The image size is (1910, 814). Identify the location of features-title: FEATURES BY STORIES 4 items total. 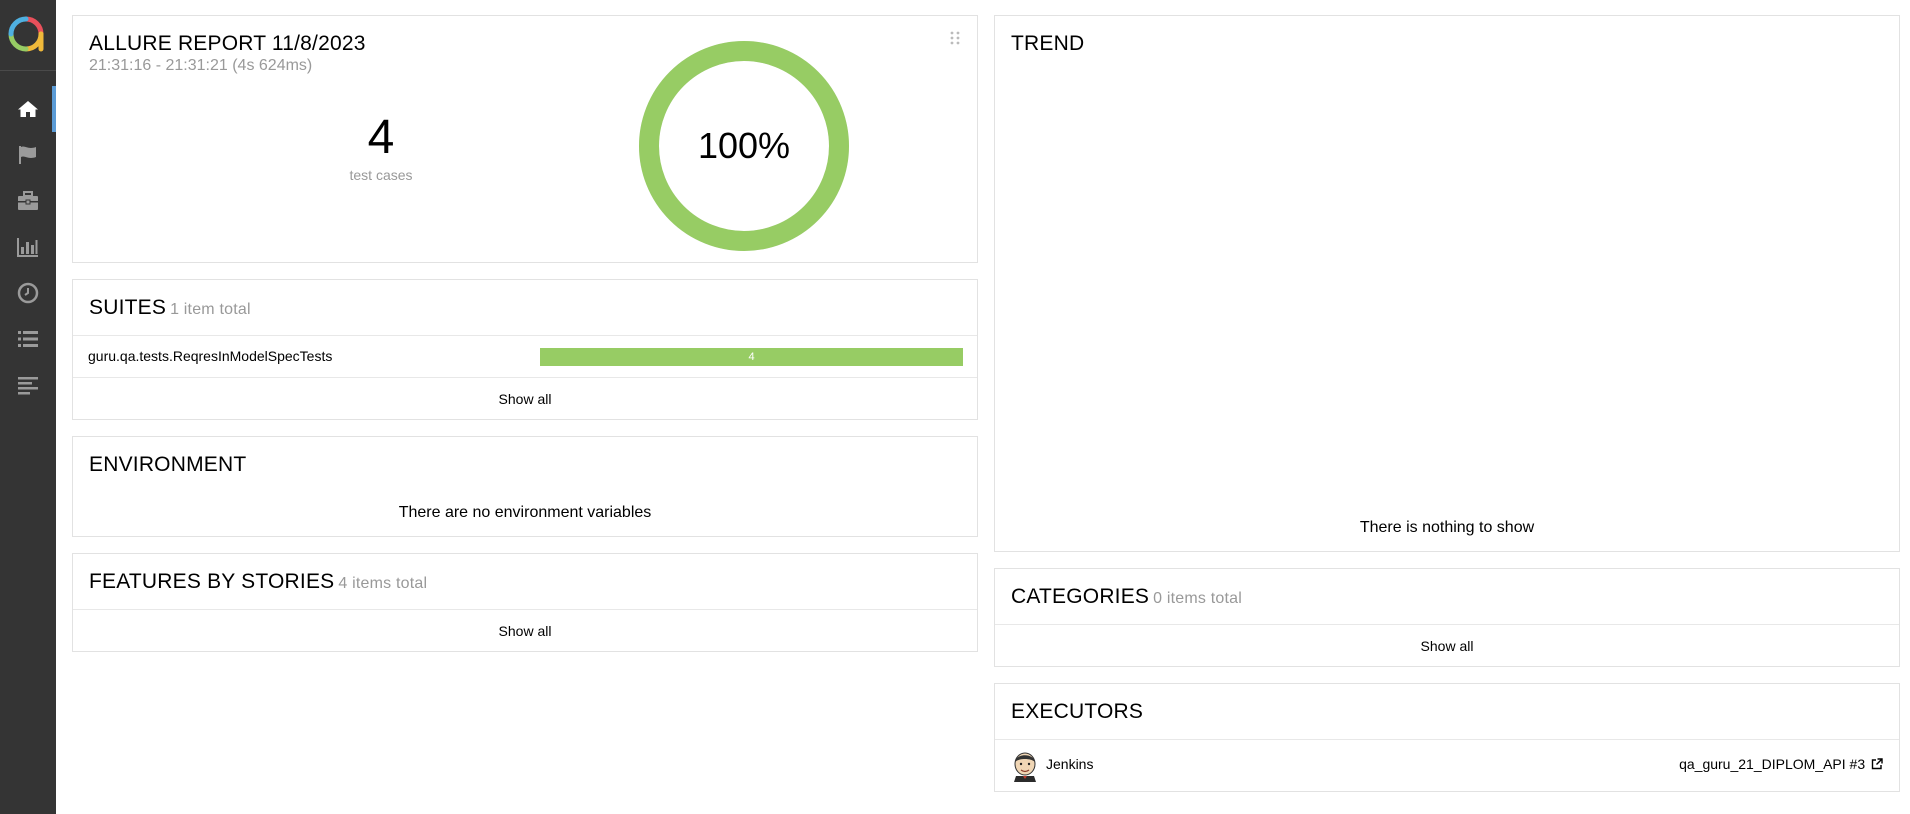
(258, 582).